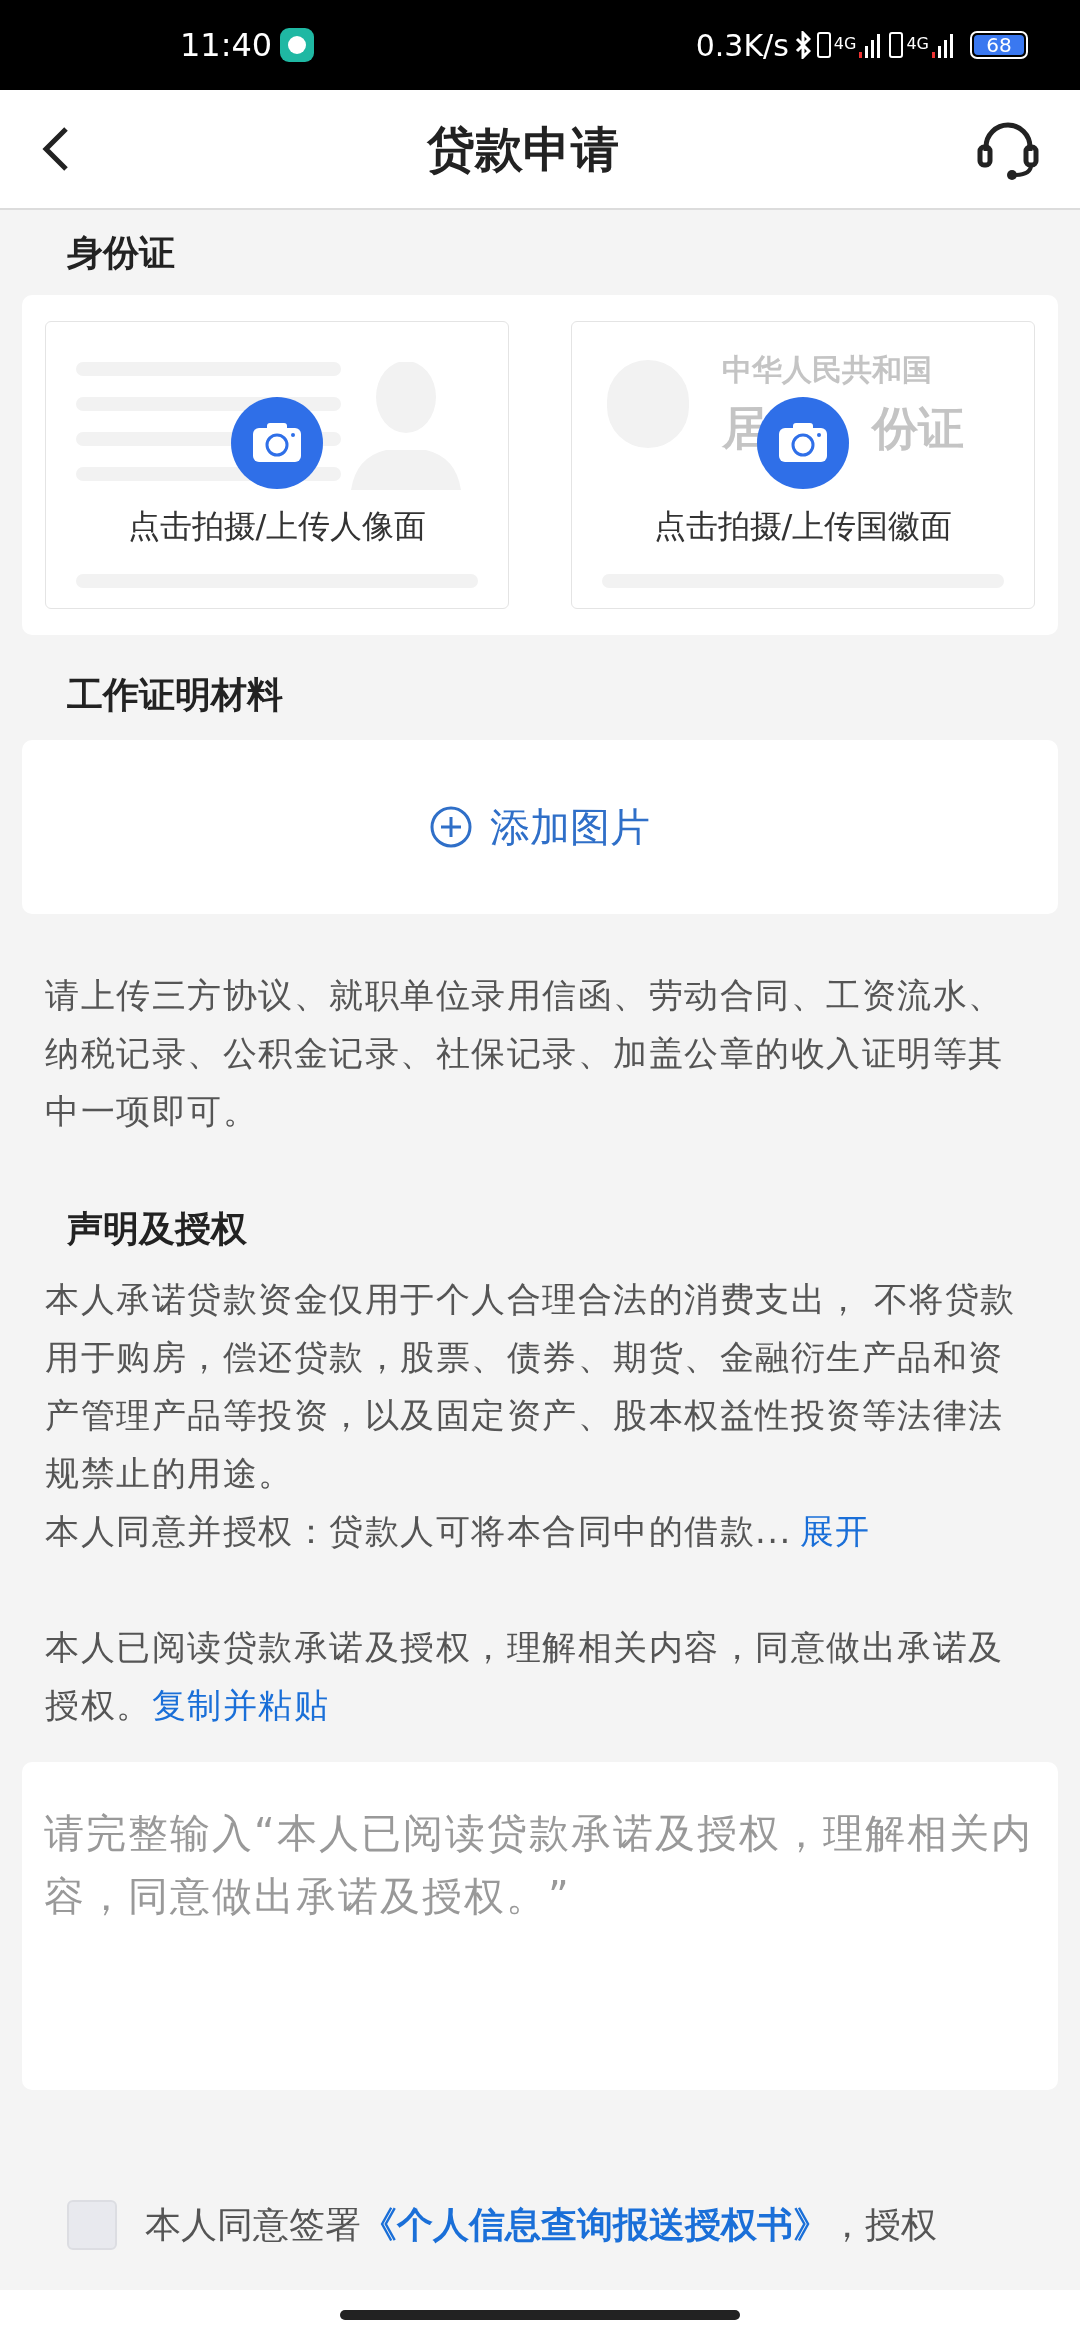 Image resolution: width=1080 pixels, height=2340 pixels. What do you see at coordinates (240, 1705) in the screenshot?
I see `copy-paste-link: 复制并粘贴` at bounding box center [240, 1705].